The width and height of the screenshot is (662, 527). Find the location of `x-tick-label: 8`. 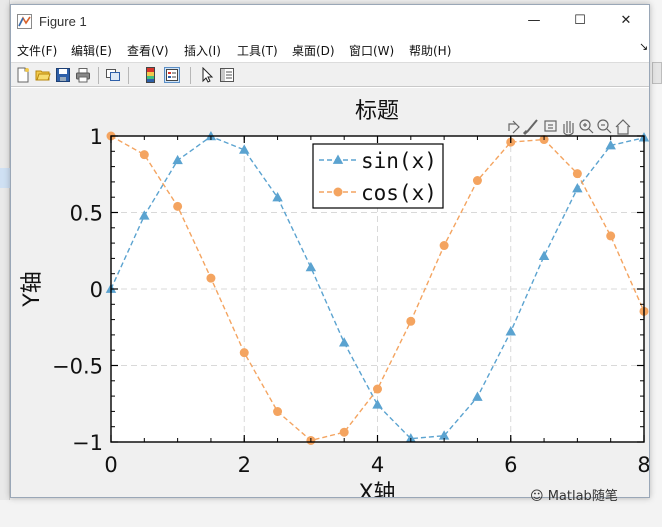

x-tick-label: 8 is located at coordinates (643, 465).